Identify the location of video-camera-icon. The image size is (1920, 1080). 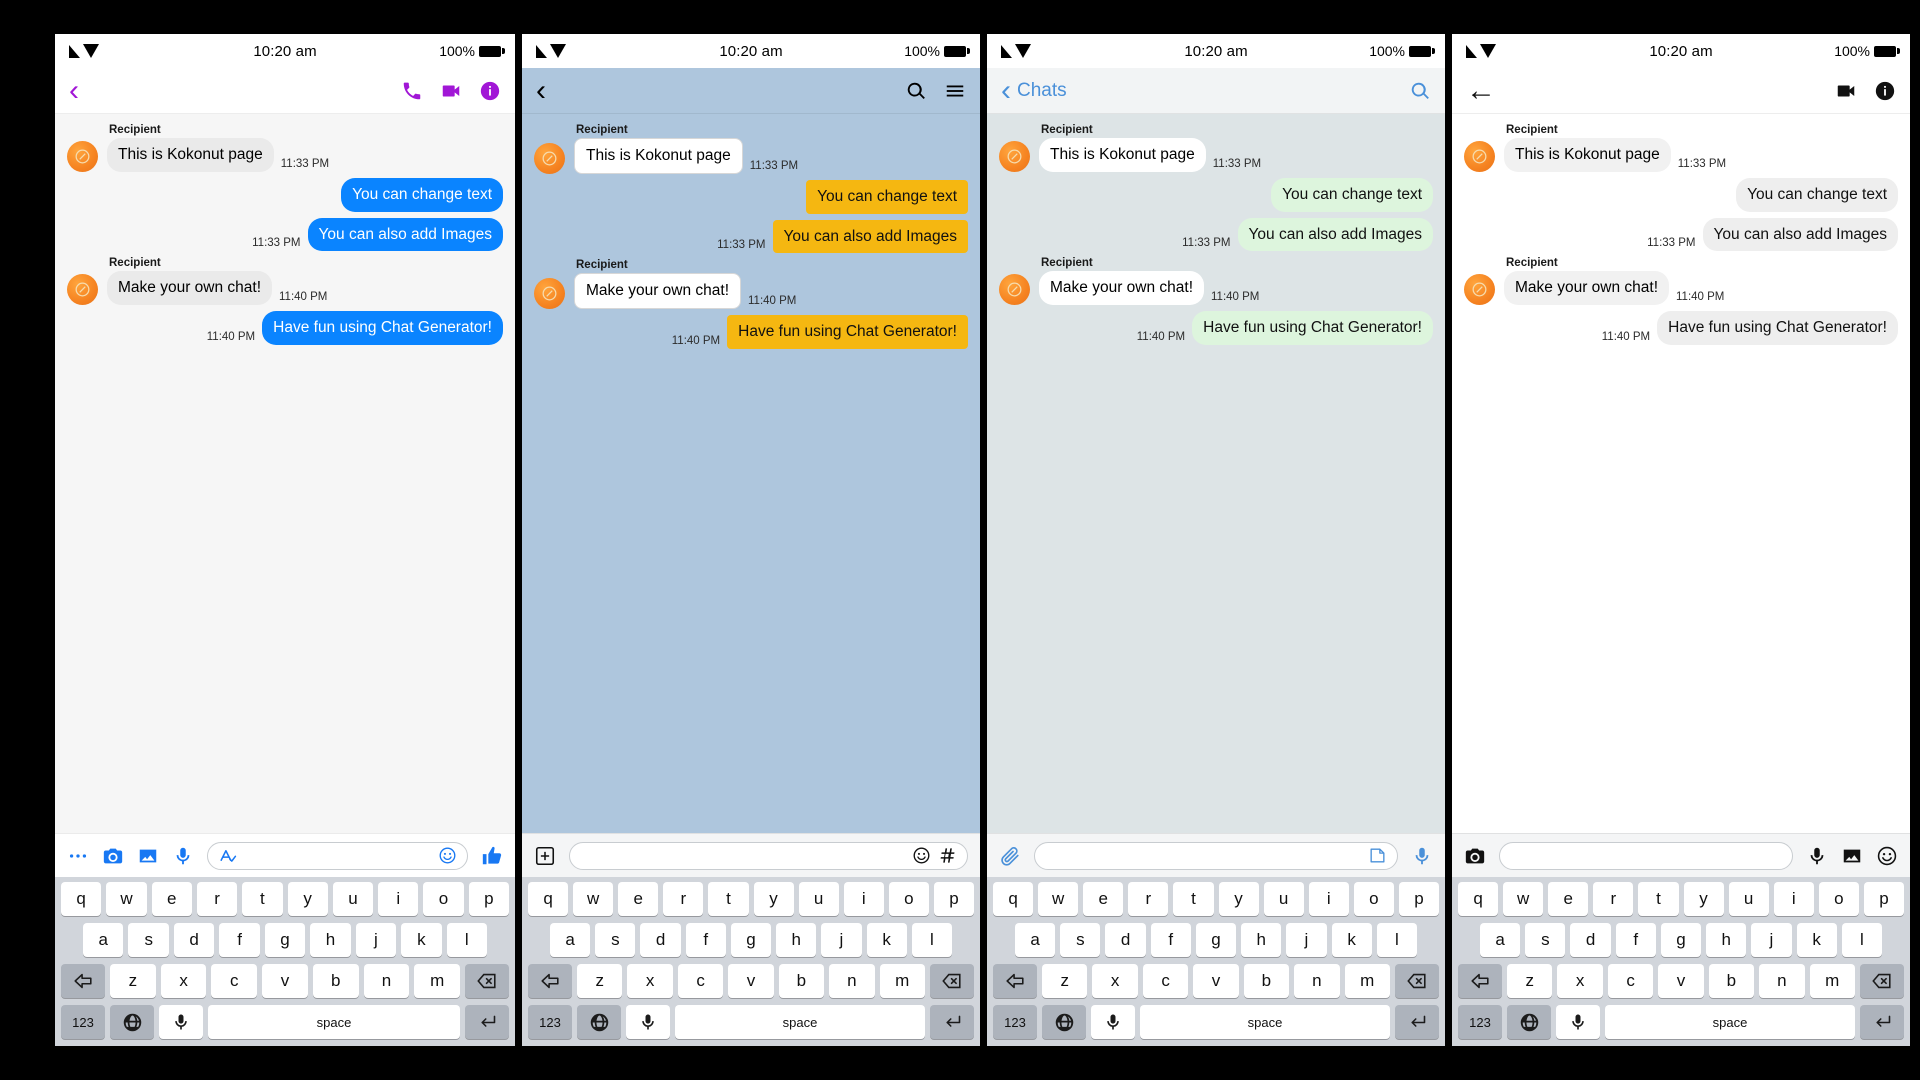
(1846, 91).